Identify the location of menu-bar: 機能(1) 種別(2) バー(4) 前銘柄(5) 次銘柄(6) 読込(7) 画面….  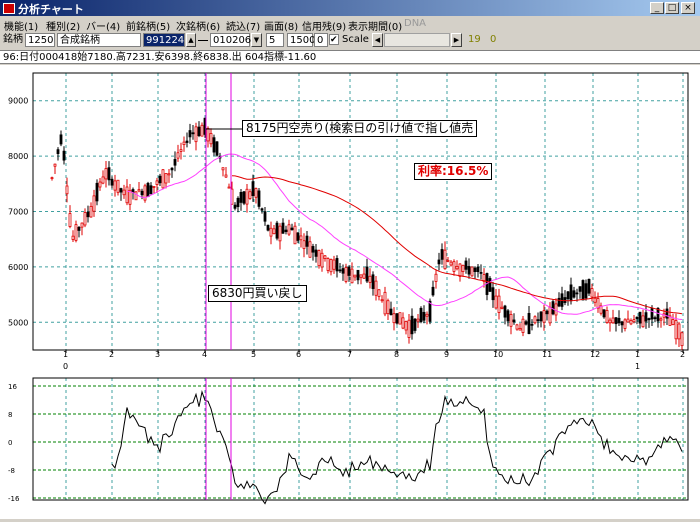
(350, 24).